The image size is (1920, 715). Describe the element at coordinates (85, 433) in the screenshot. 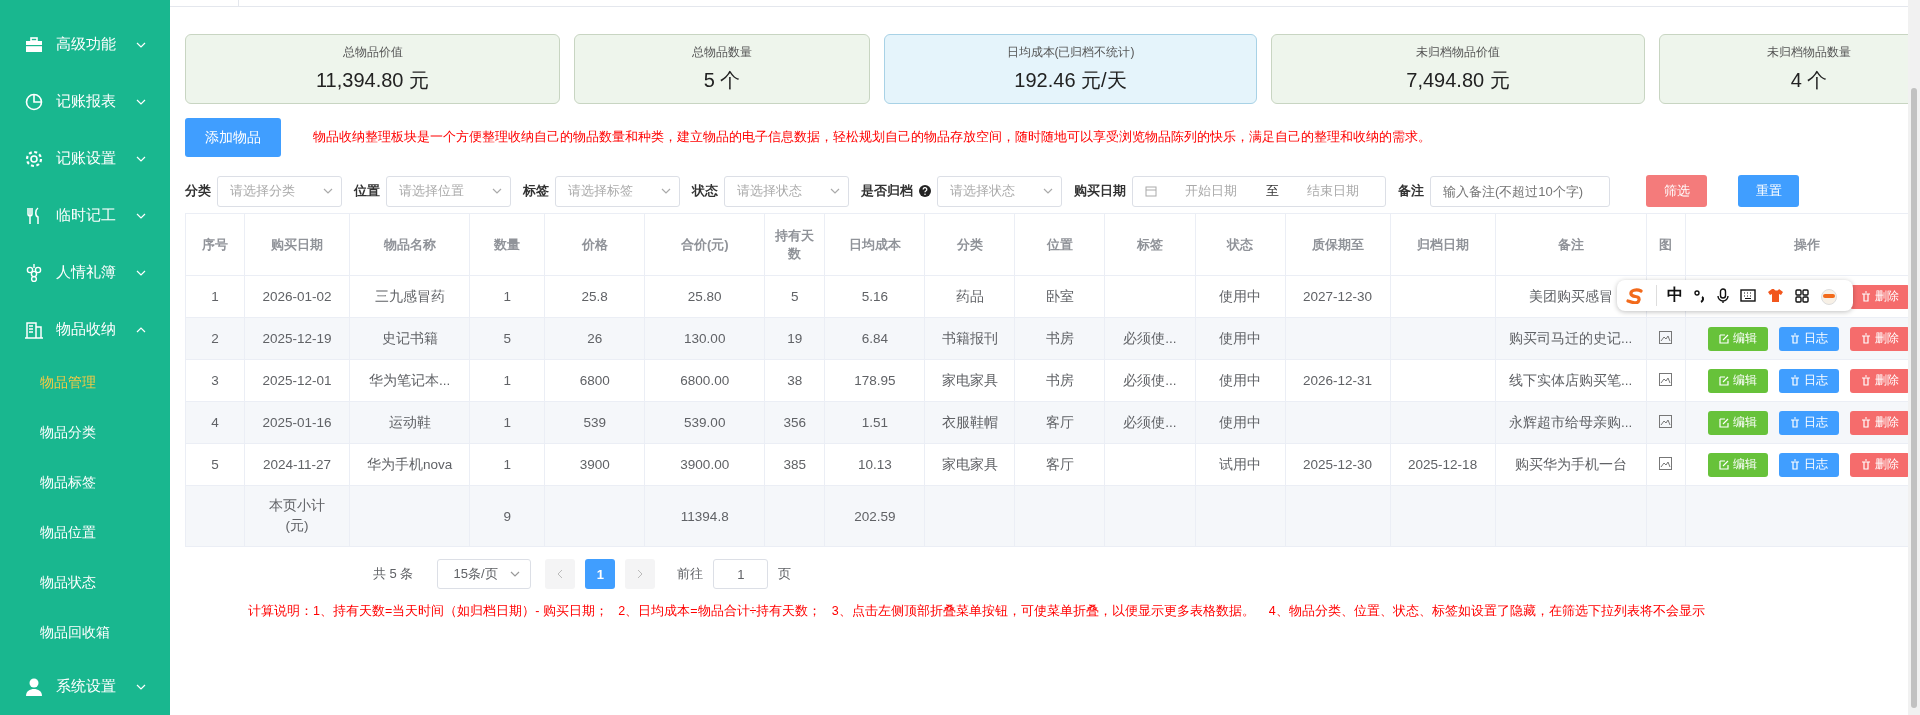

I see `submenu-item: 物品分类` at that location.